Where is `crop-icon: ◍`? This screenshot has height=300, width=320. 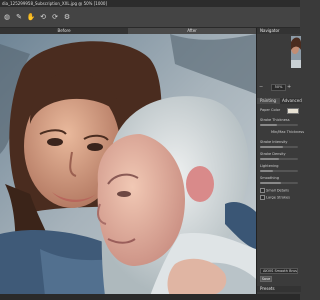 crop-icon: ◍ is located at coordinates (7, 17).